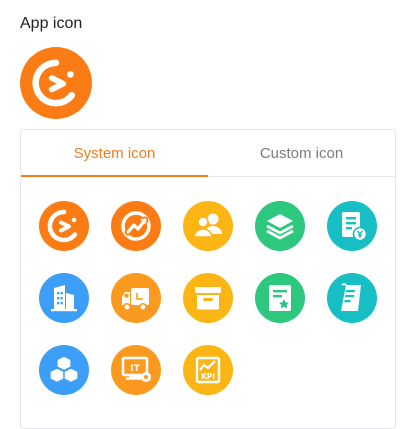 This screenshot has height=429, width=416. I want to click on icon-option-archive, so click(208, 298).